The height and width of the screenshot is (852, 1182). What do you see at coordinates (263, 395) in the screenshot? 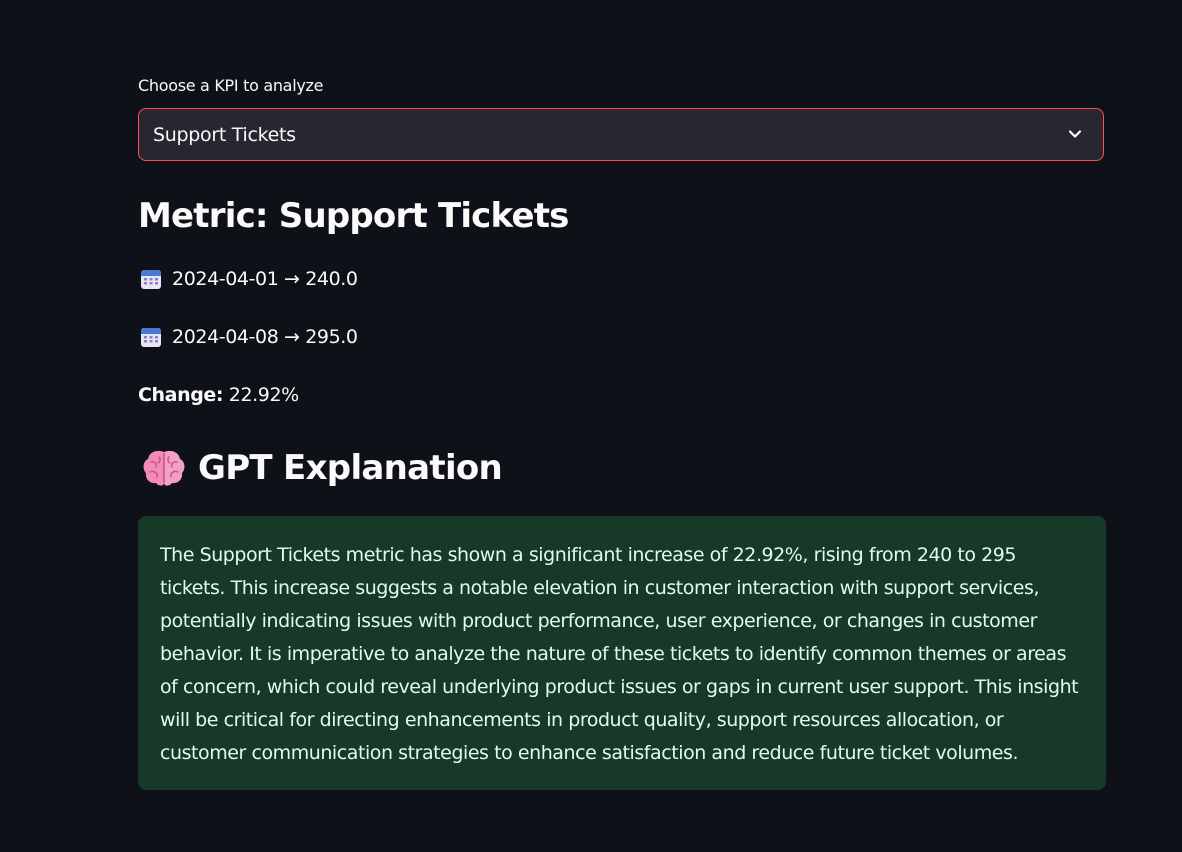
I see `change-value: 22.92%` at bounding box center [263, 395].